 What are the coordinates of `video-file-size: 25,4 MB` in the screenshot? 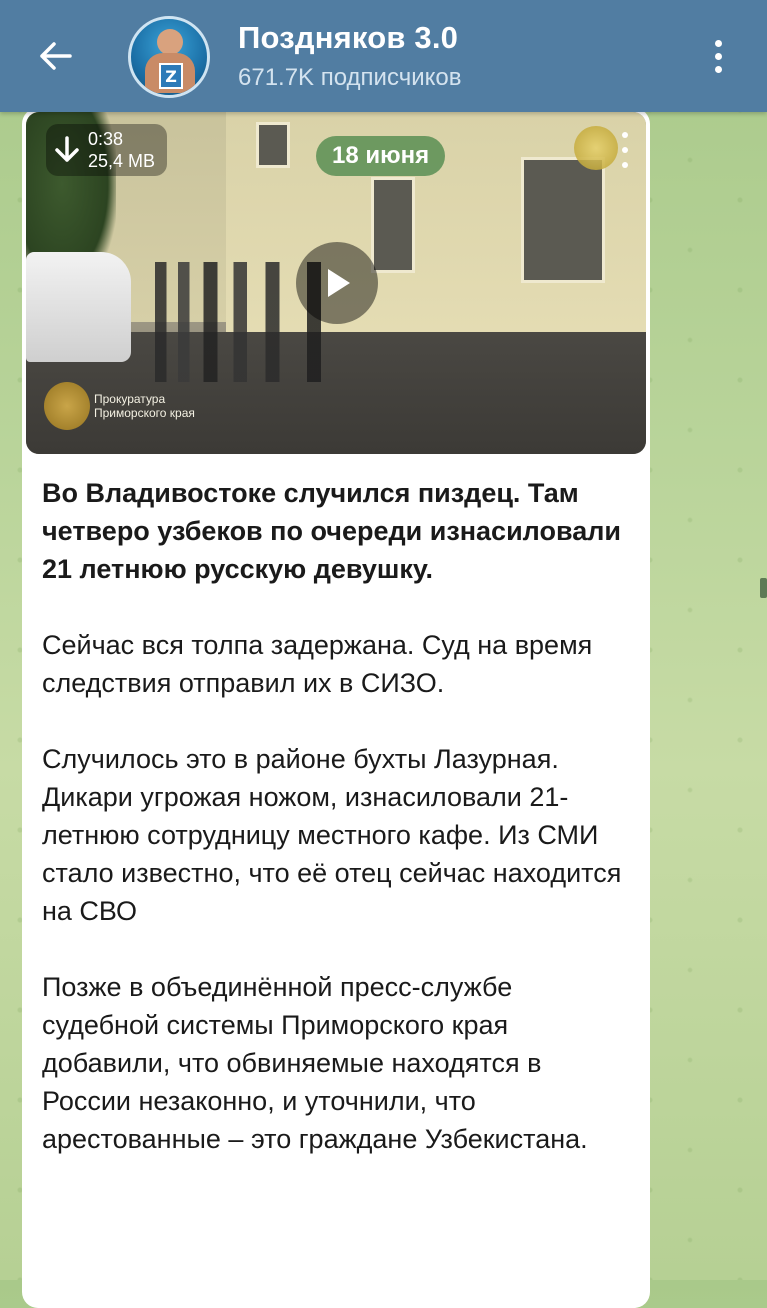 It's located at (122, 161).